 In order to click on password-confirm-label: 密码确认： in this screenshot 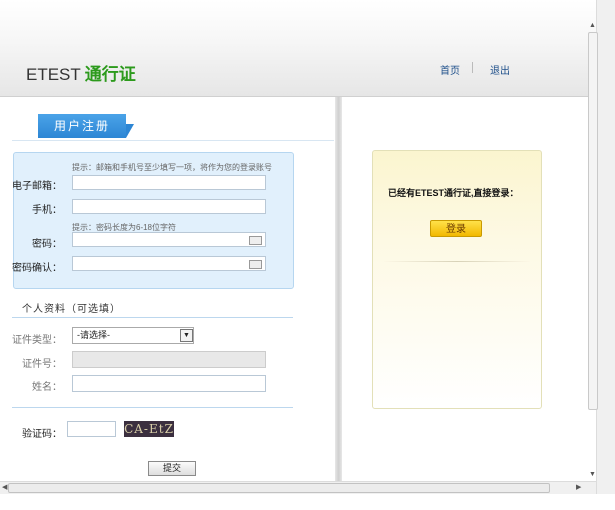, I will do `click(37, 268)`.